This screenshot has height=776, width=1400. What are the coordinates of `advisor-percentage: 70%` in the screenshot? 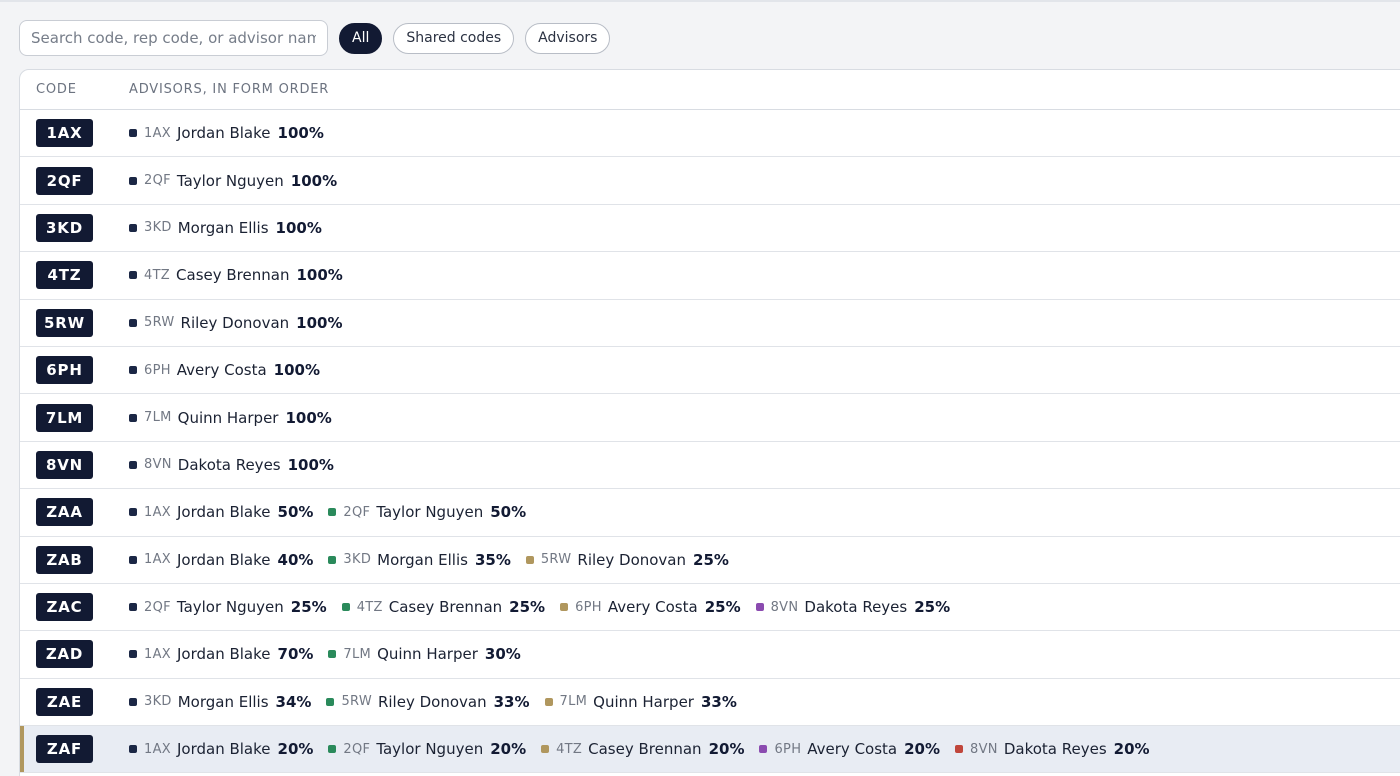 It's located at (295, 654).